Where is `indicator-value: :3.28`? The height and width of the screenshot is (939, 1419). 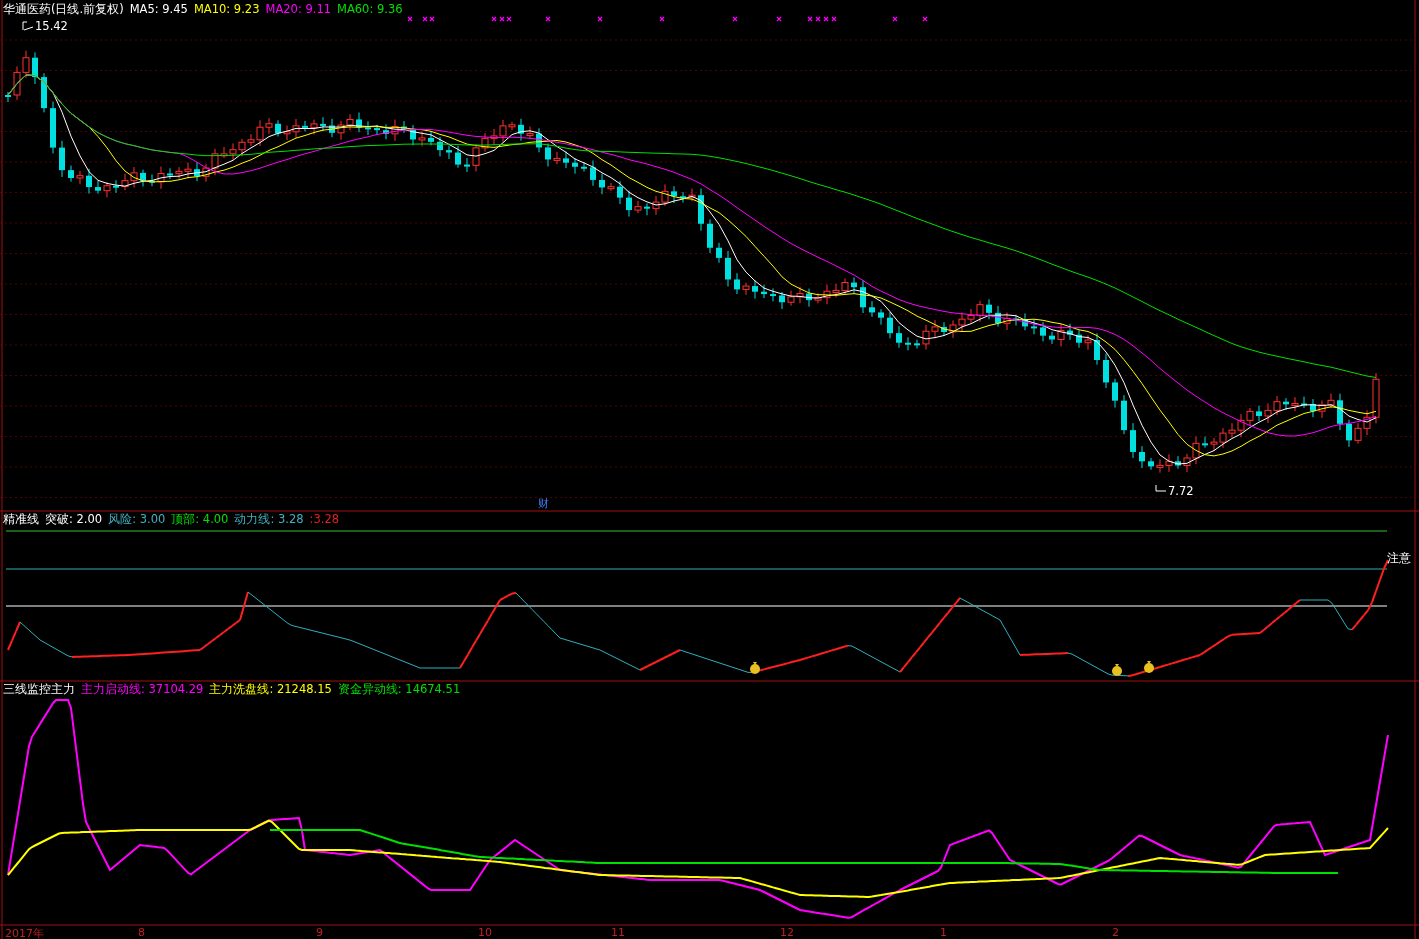
indicator-value: :3.28 is located at coordinates (324, 519).